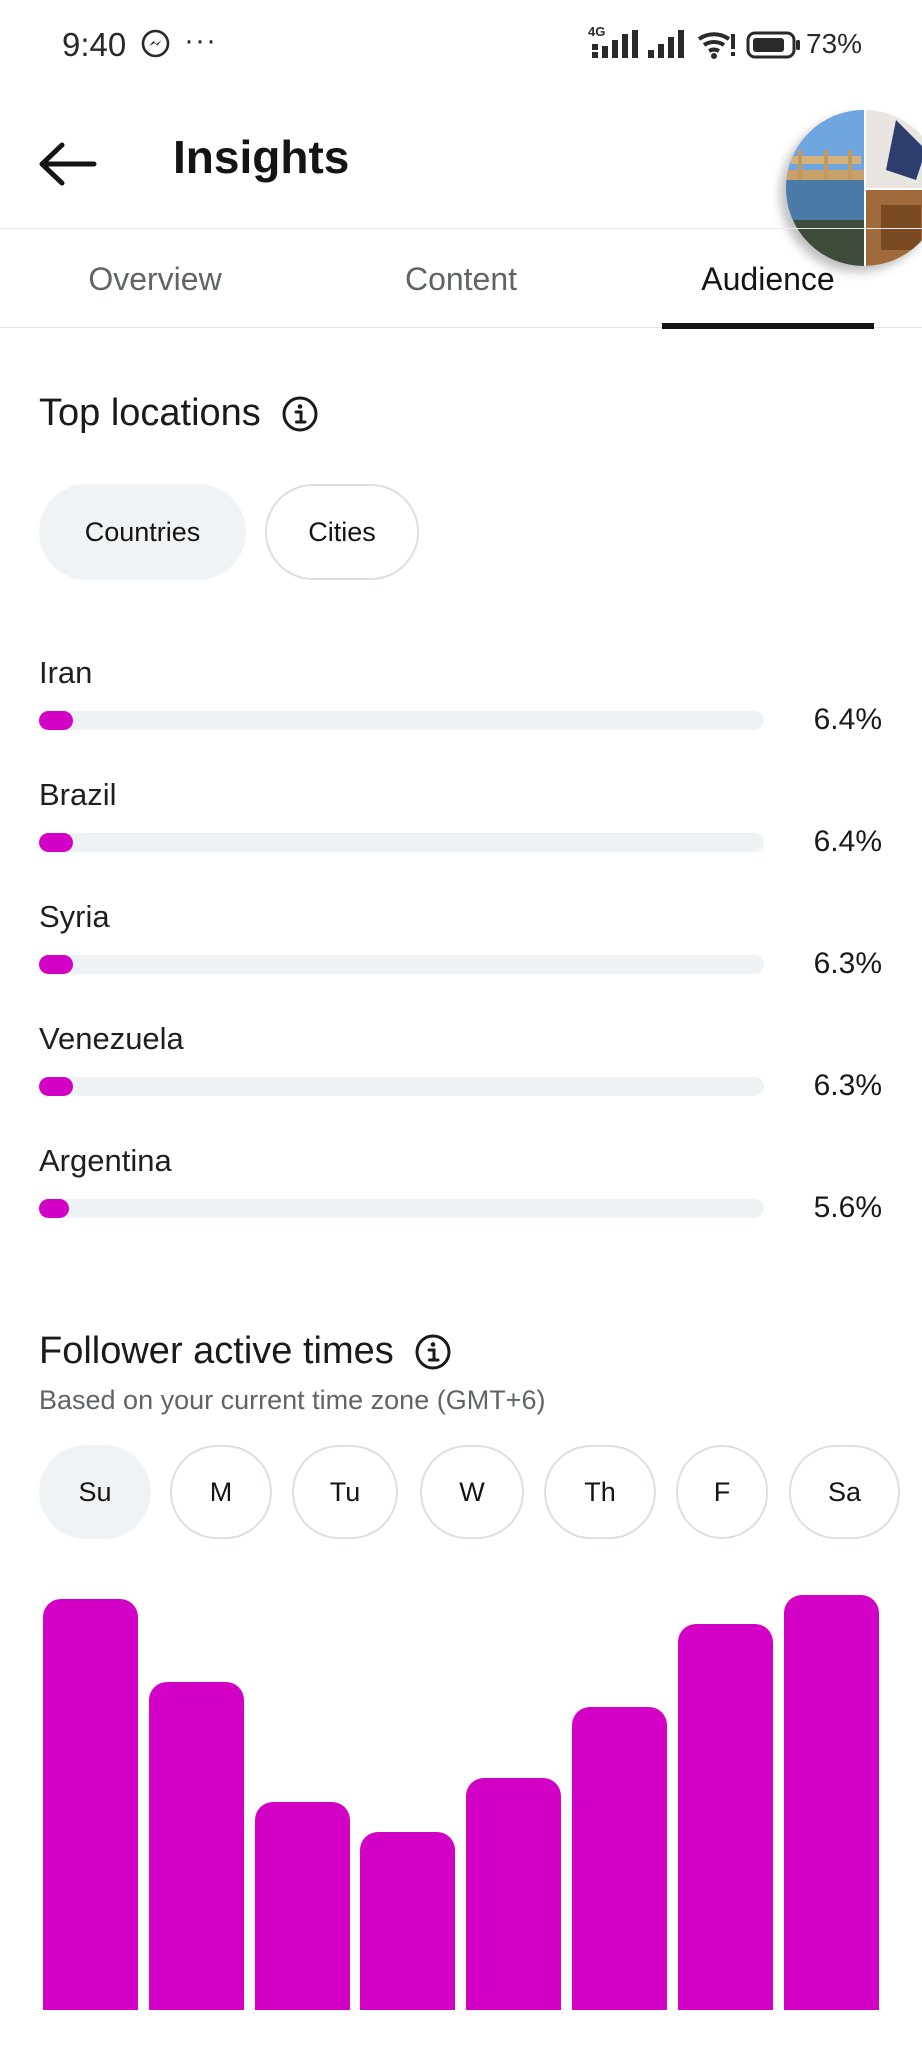 This screenshot has height=2048, width=922. Describe the element at coordinates (461, 1198) in the screenshot. I see `location-item: Argentina 5.6%` at that location.